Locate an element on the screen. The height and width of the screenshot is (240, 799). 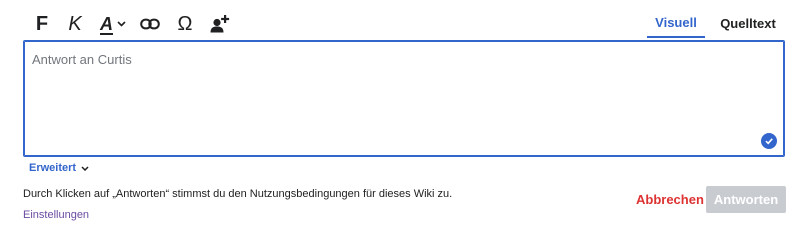
link-icon is located at coordinates (150, 24).